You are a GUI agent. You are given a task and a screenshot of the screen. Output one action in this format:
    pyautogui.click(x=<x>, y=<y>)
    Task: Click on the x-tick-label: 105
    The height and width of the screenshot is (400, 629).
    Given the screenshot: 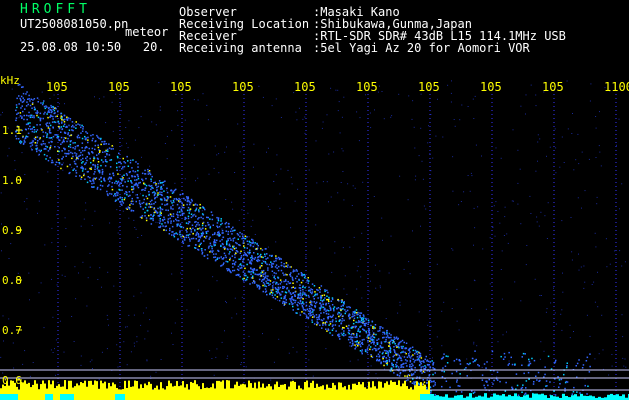 What is the action you would take?
    pyautogui.click(x=119, y=87)
    